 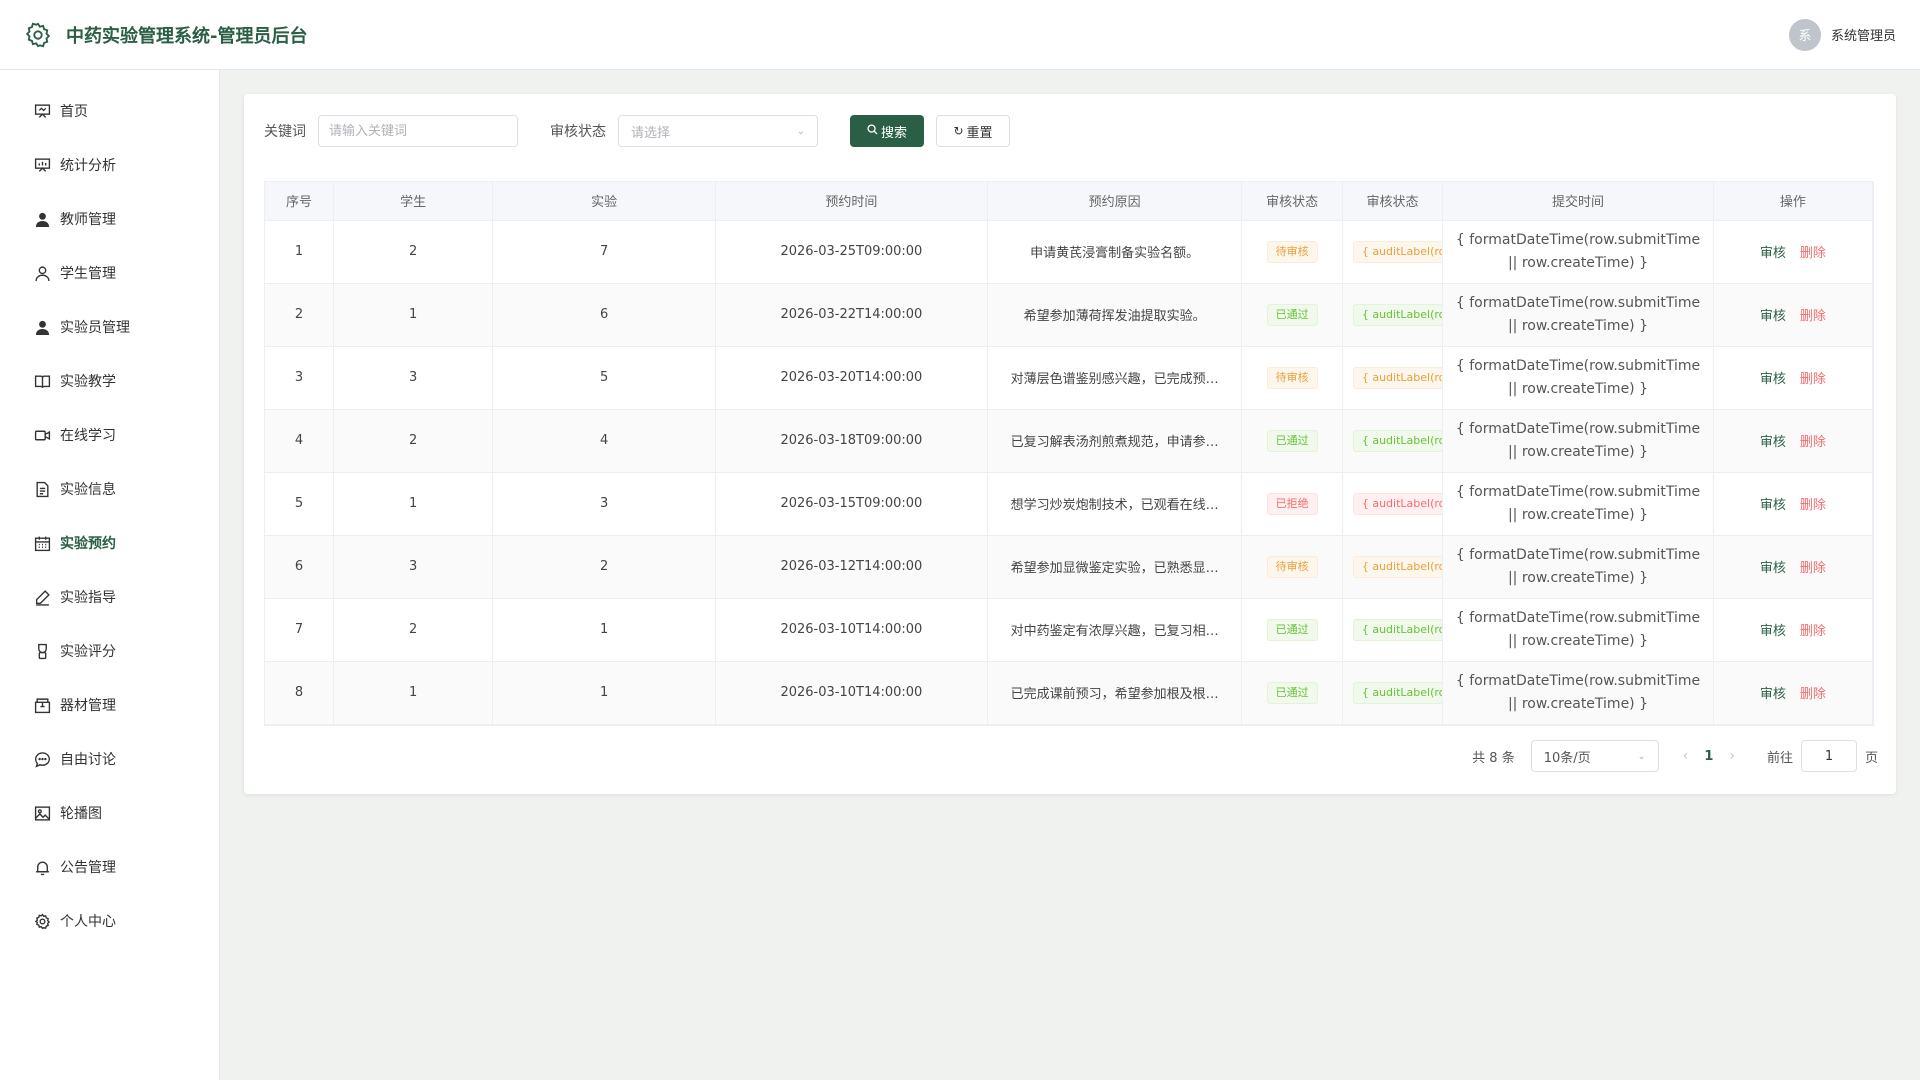 I want to click on picture-icon, so click(x=42, y=813).